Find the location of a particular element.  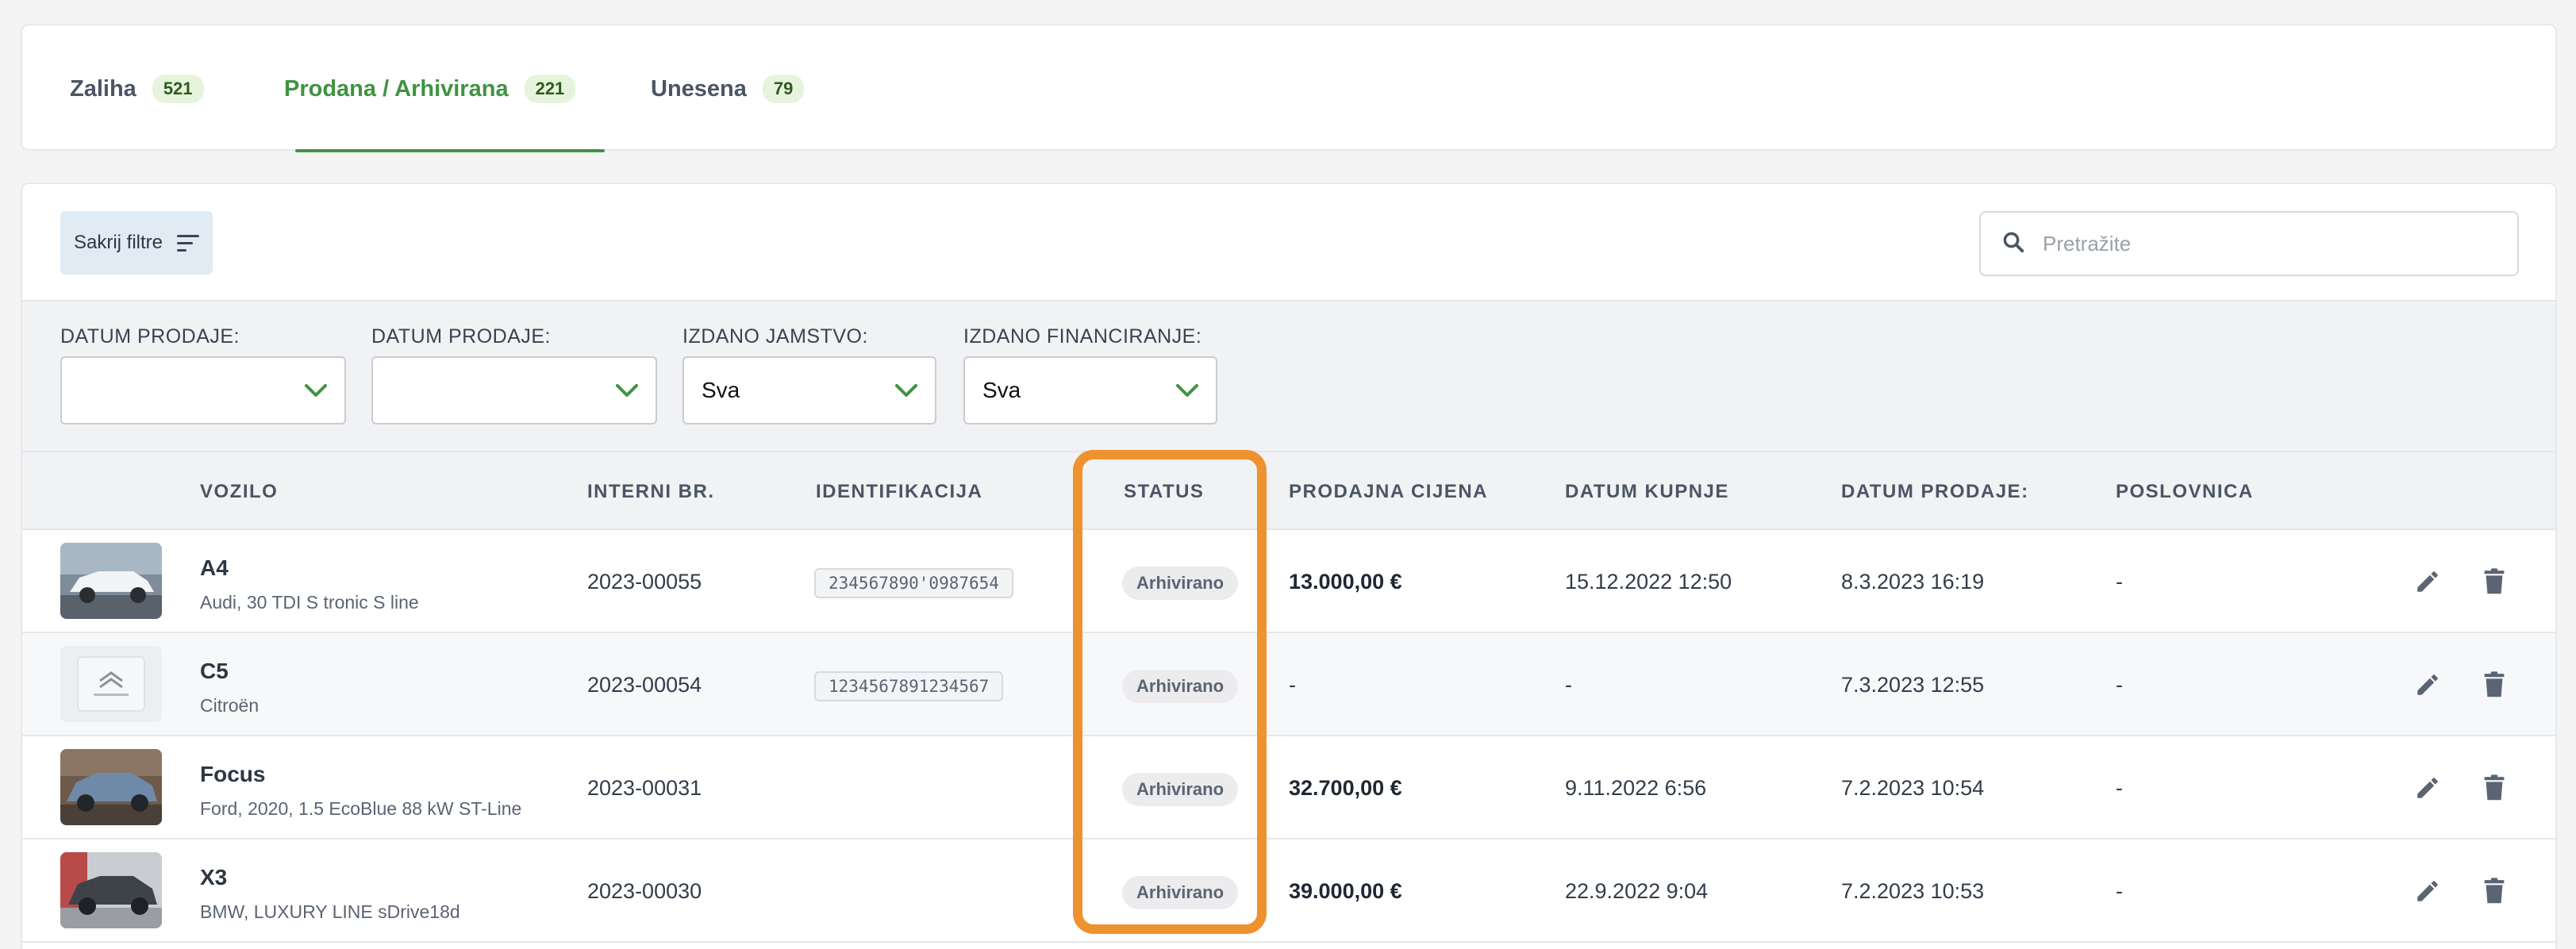

search-icon is located at coordinates (2013, 244).